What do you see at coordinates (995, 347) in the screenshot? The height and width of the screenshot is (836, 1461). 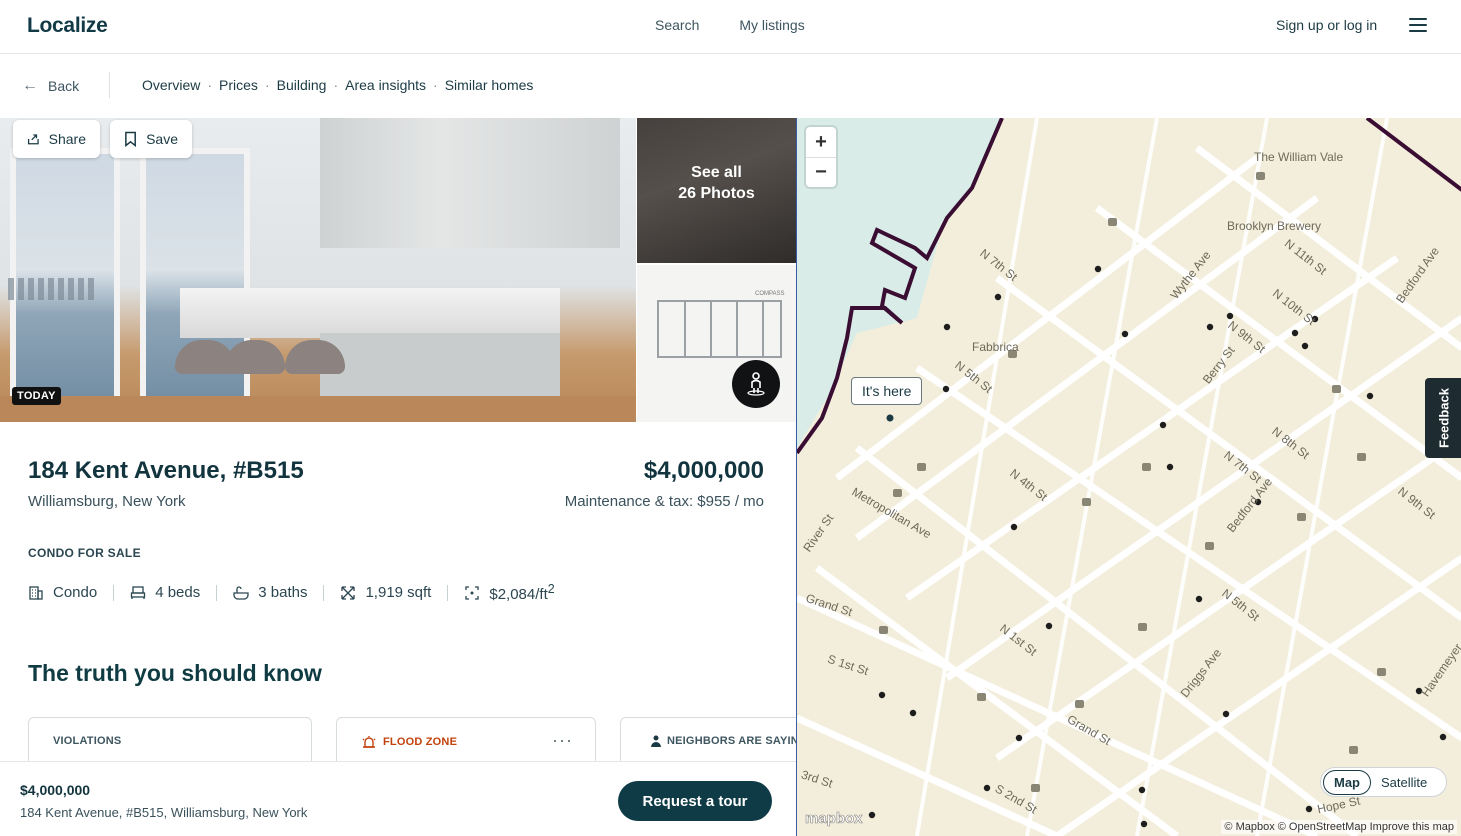 I see `poi-label: Fabbrica` at bounding box center [995, 347].